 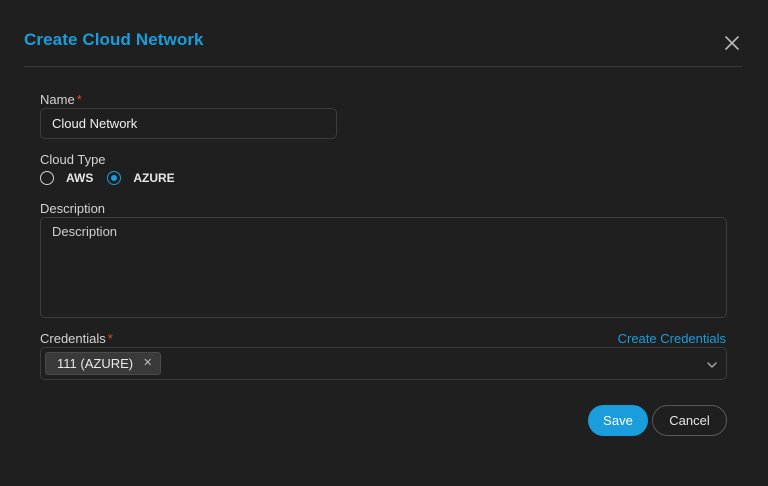 I want to click on save-button: Save, so click(x=618, y=420).